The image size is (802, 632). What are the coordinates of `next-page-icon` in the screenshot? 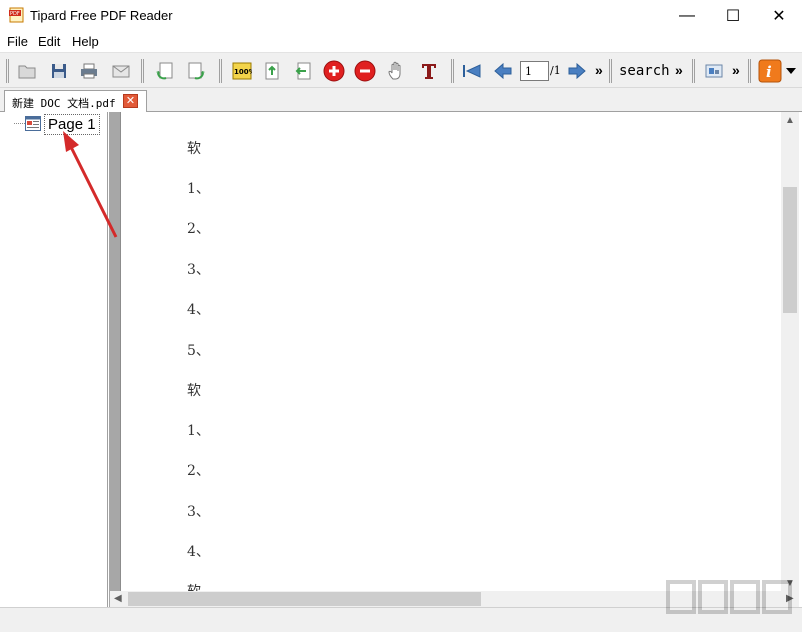 It's located at (577, 71).